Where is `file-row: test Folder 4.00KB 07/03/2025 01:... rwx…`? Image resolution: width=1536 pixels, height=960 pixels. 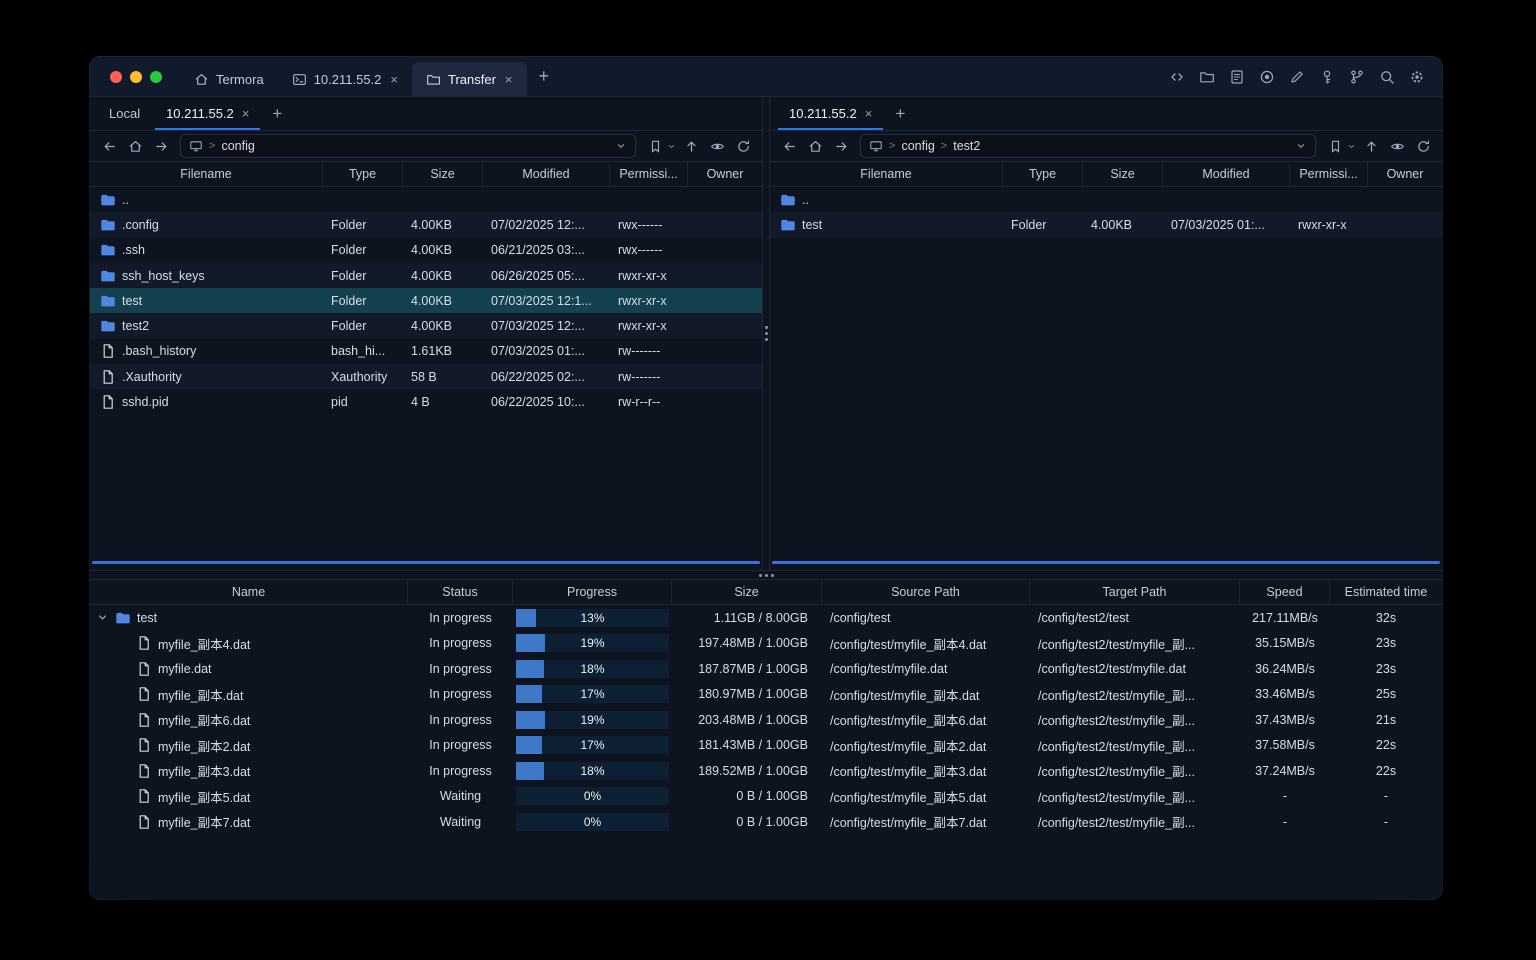
file-row: test Folder 4.00KB 07/03/2025 01:... rwx… is located at coordinates (1106, 225).